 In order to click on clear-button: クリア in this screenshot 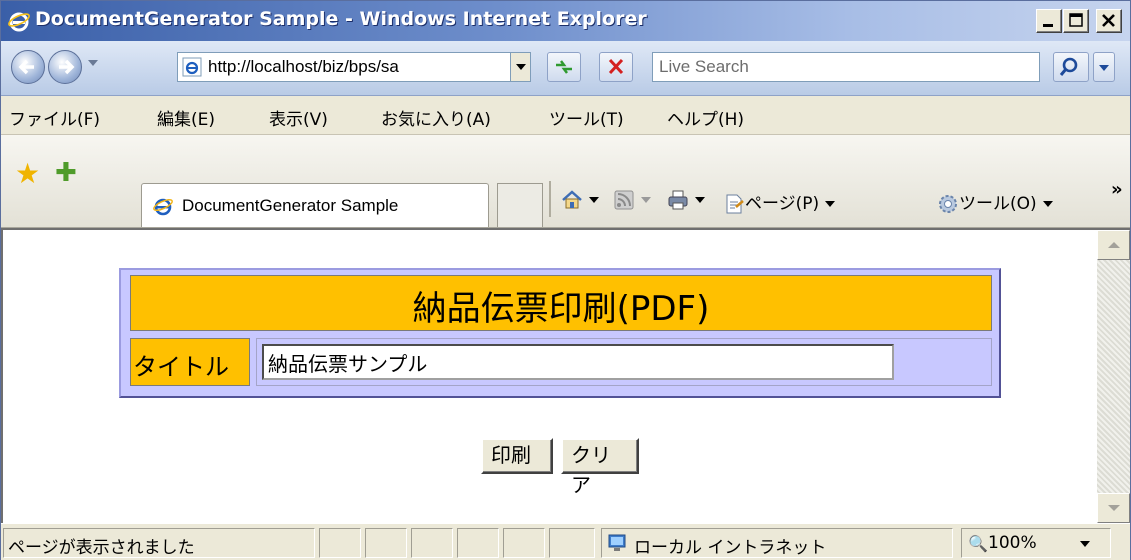, I will do `click(600, 467)`.